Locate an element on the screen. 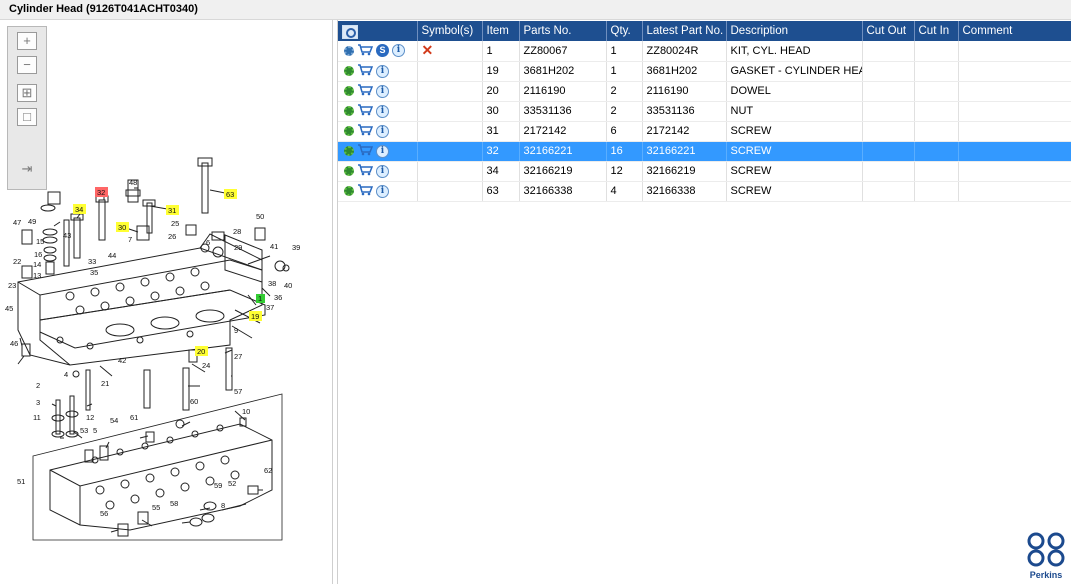 This screenshot has height=584, width=1071. svg-text: 36 is located at coordinates (278, 297).